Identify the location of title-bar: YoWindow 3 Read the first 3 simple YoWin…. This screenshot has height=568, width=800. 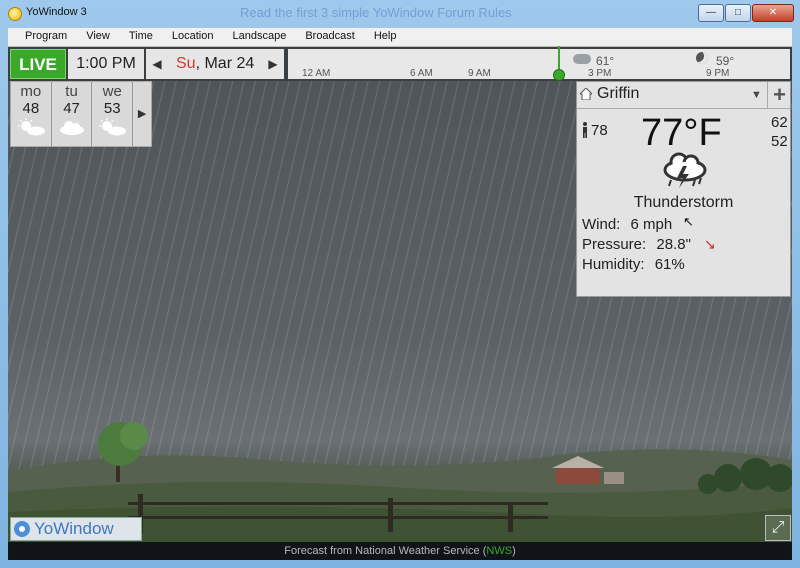
(400, 13).